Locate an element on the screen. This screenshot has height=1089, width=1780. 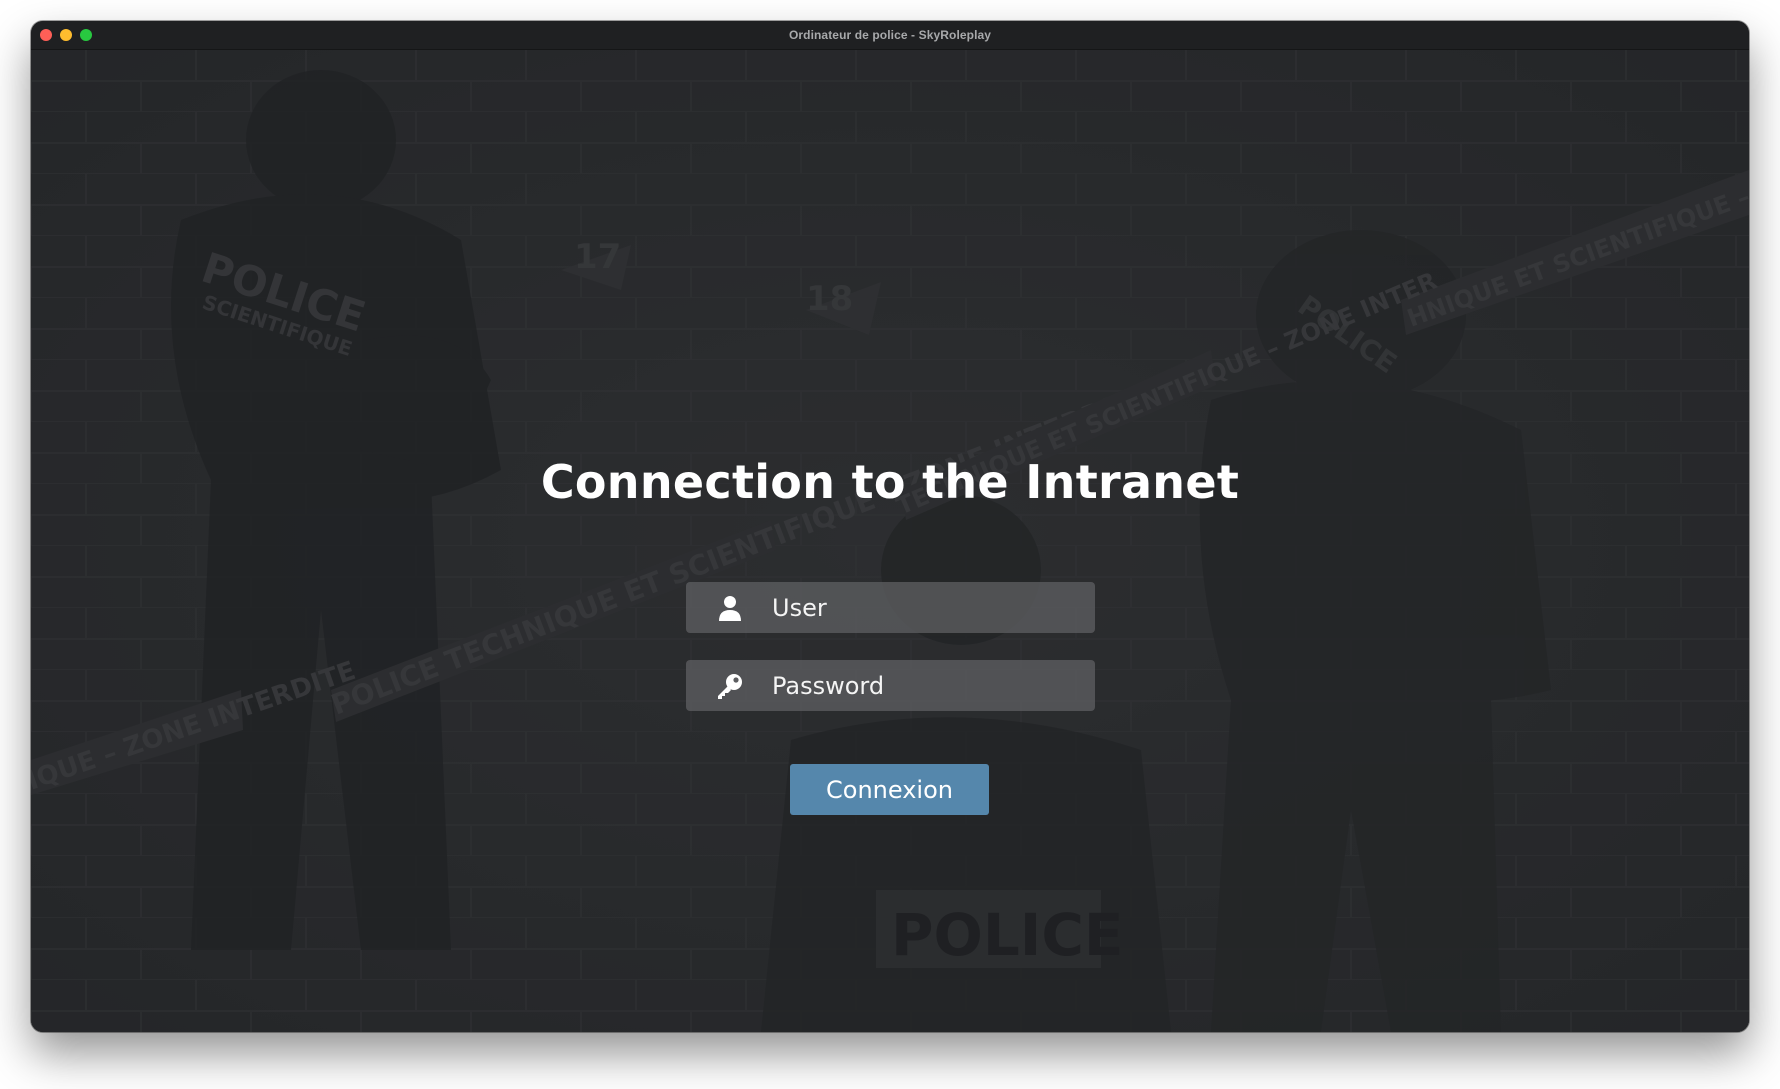
window-controls is located at coordinates (66, 35).